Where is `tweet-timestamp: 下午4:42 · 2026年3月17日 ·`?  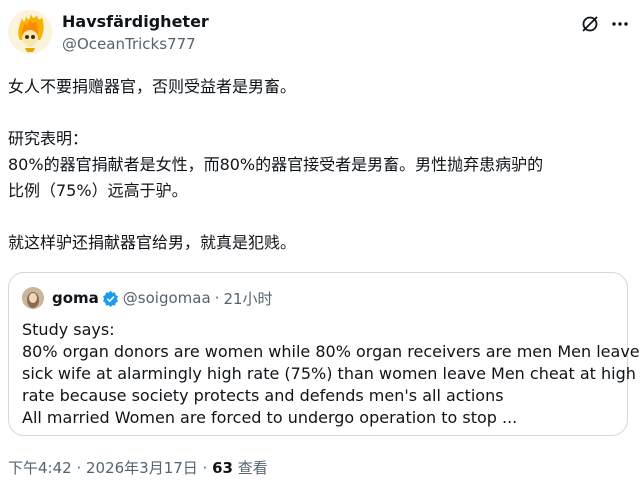 tweet-timestamp: 下午4:42 · 2026年3月17日 · is located at coordinates (110, 468).